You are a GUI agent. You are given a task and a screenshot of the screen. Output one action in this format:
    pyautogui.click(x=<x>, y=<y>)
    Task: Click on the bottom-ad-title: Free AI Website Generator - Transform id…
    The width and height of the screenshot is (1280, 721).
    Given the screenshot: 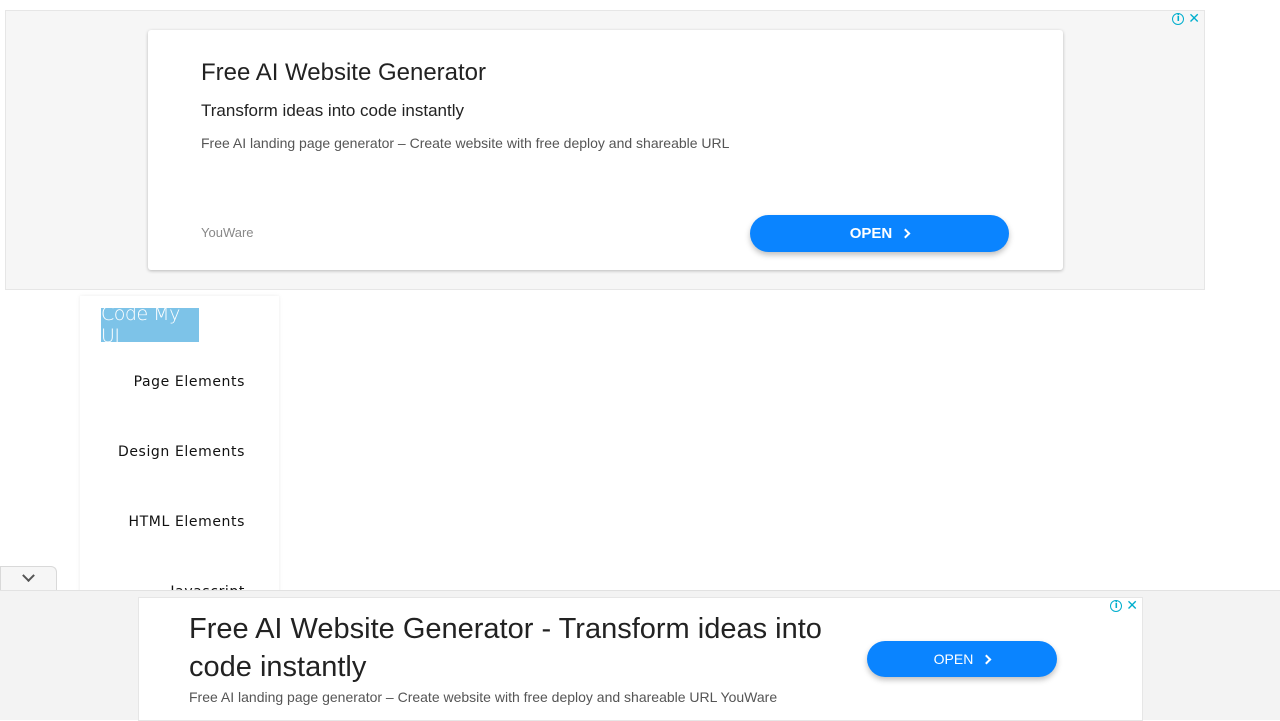 What is the action you would take?
    pyautogui.click(x=509, y=648)
    